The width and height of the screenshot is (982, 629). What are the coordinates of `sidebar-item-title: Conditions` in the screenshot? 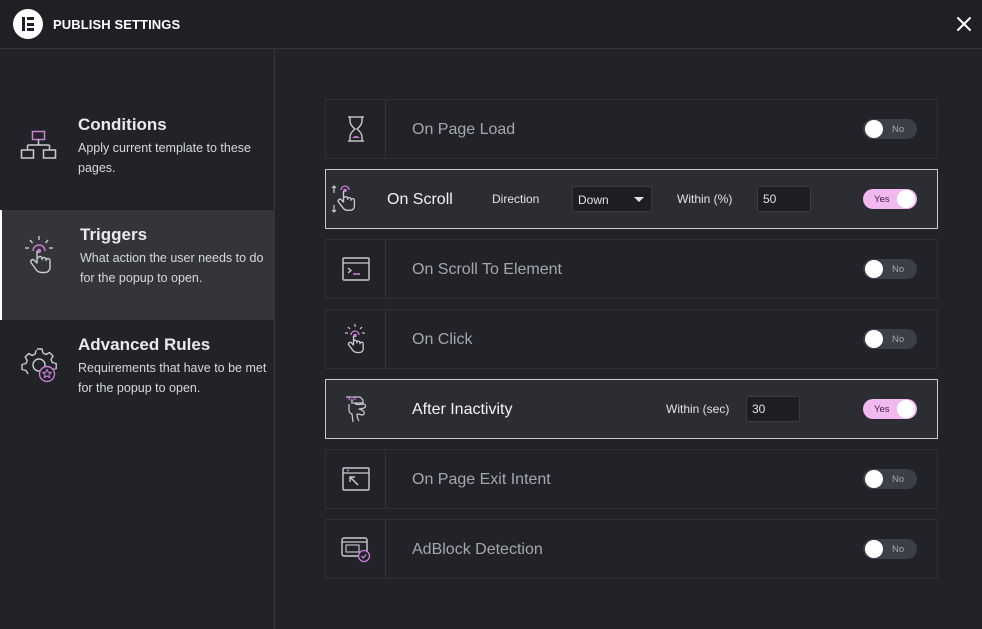 It's located at (122, 124).